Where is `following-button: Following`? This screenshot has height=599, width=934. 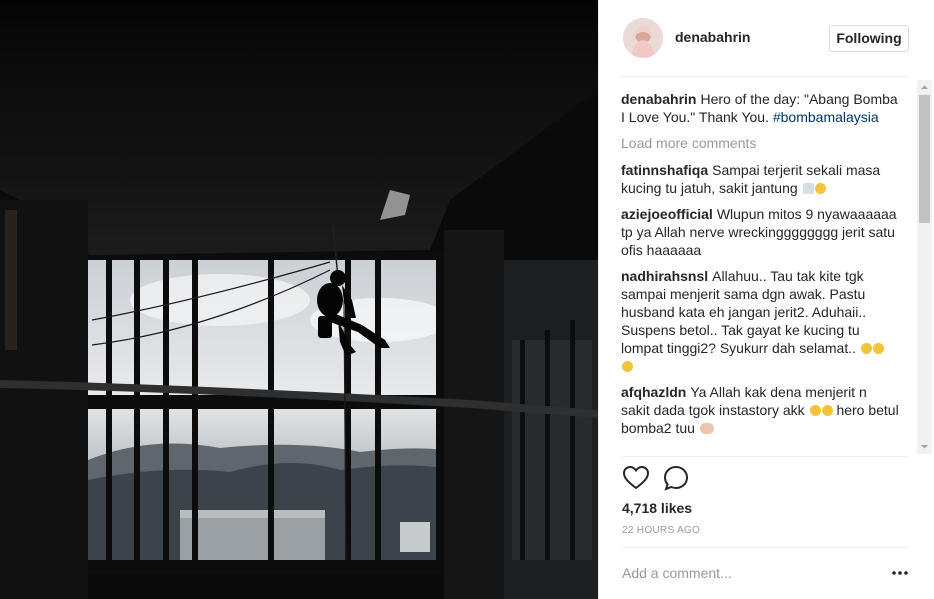 following-button: Following is located at coordinates (869, 38).